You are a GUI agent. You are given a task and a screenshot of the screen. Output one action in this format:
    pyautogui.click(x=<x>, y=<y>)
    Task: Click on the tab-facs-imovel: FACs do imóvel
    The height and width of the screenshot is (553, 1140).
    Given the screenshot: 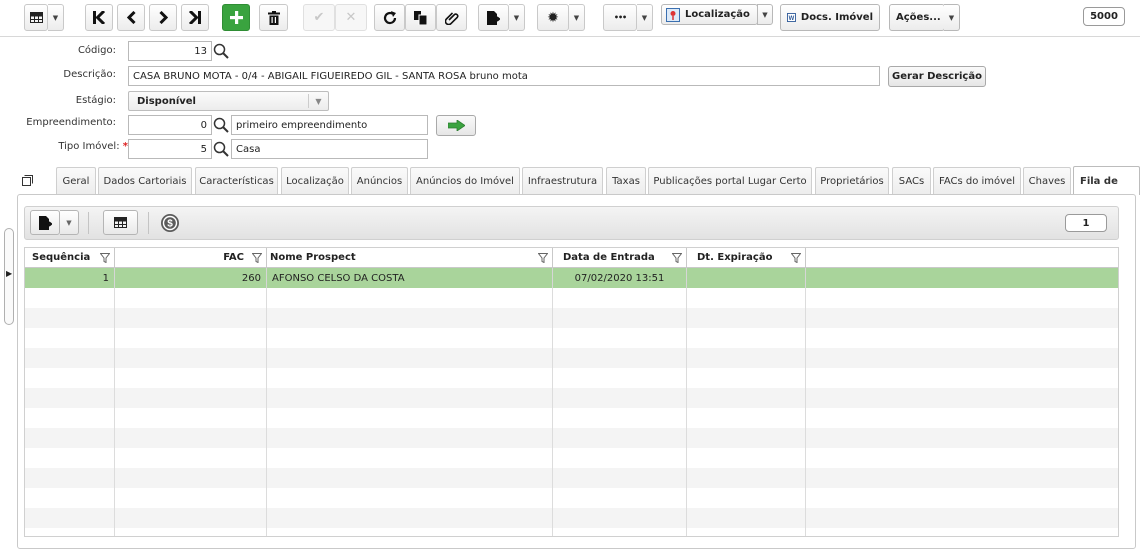 What is the action you would take?
    pyautogui.click(x=977, y=180)
    